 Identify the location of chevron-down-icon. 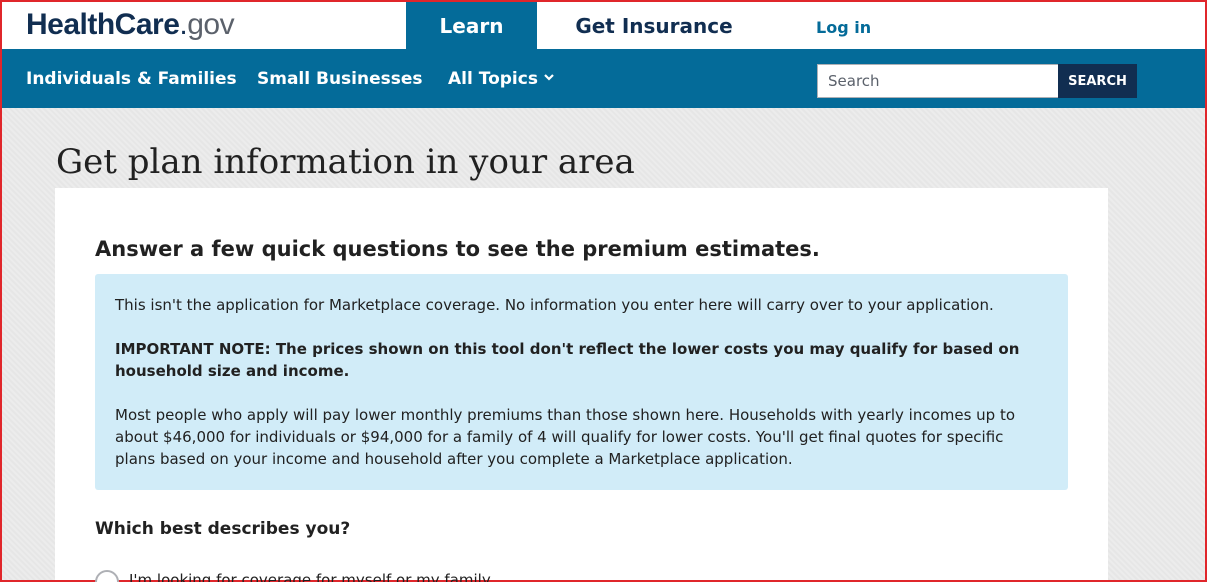
(549, 77).